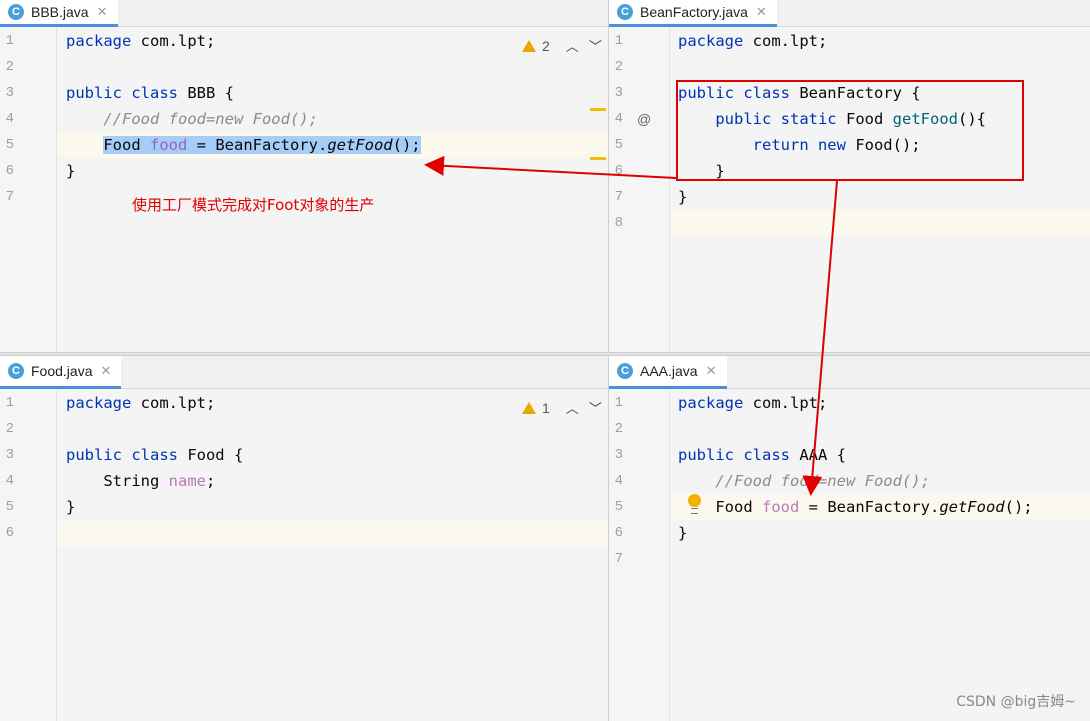  Describe the element at coordinates (694, 500) in the screenshot. I see `lightbulb-icon` at that location.